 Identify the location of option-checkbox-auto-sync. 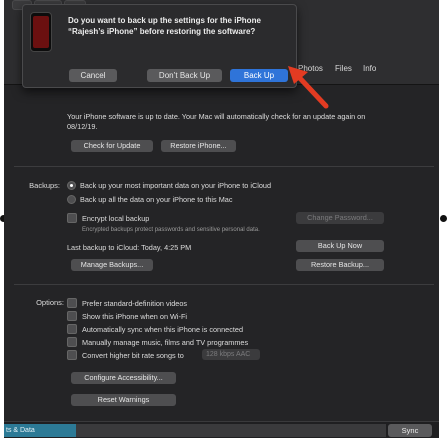
(72, 329).